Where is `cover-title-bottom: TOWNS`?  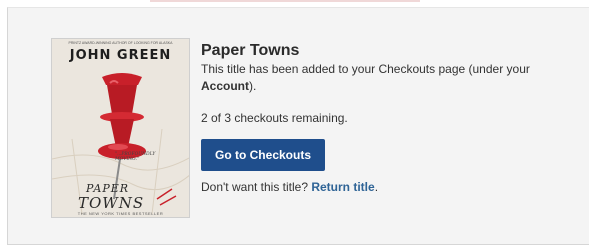
cover-title-bottom: TOWNS is located at coordinates (111, 203).